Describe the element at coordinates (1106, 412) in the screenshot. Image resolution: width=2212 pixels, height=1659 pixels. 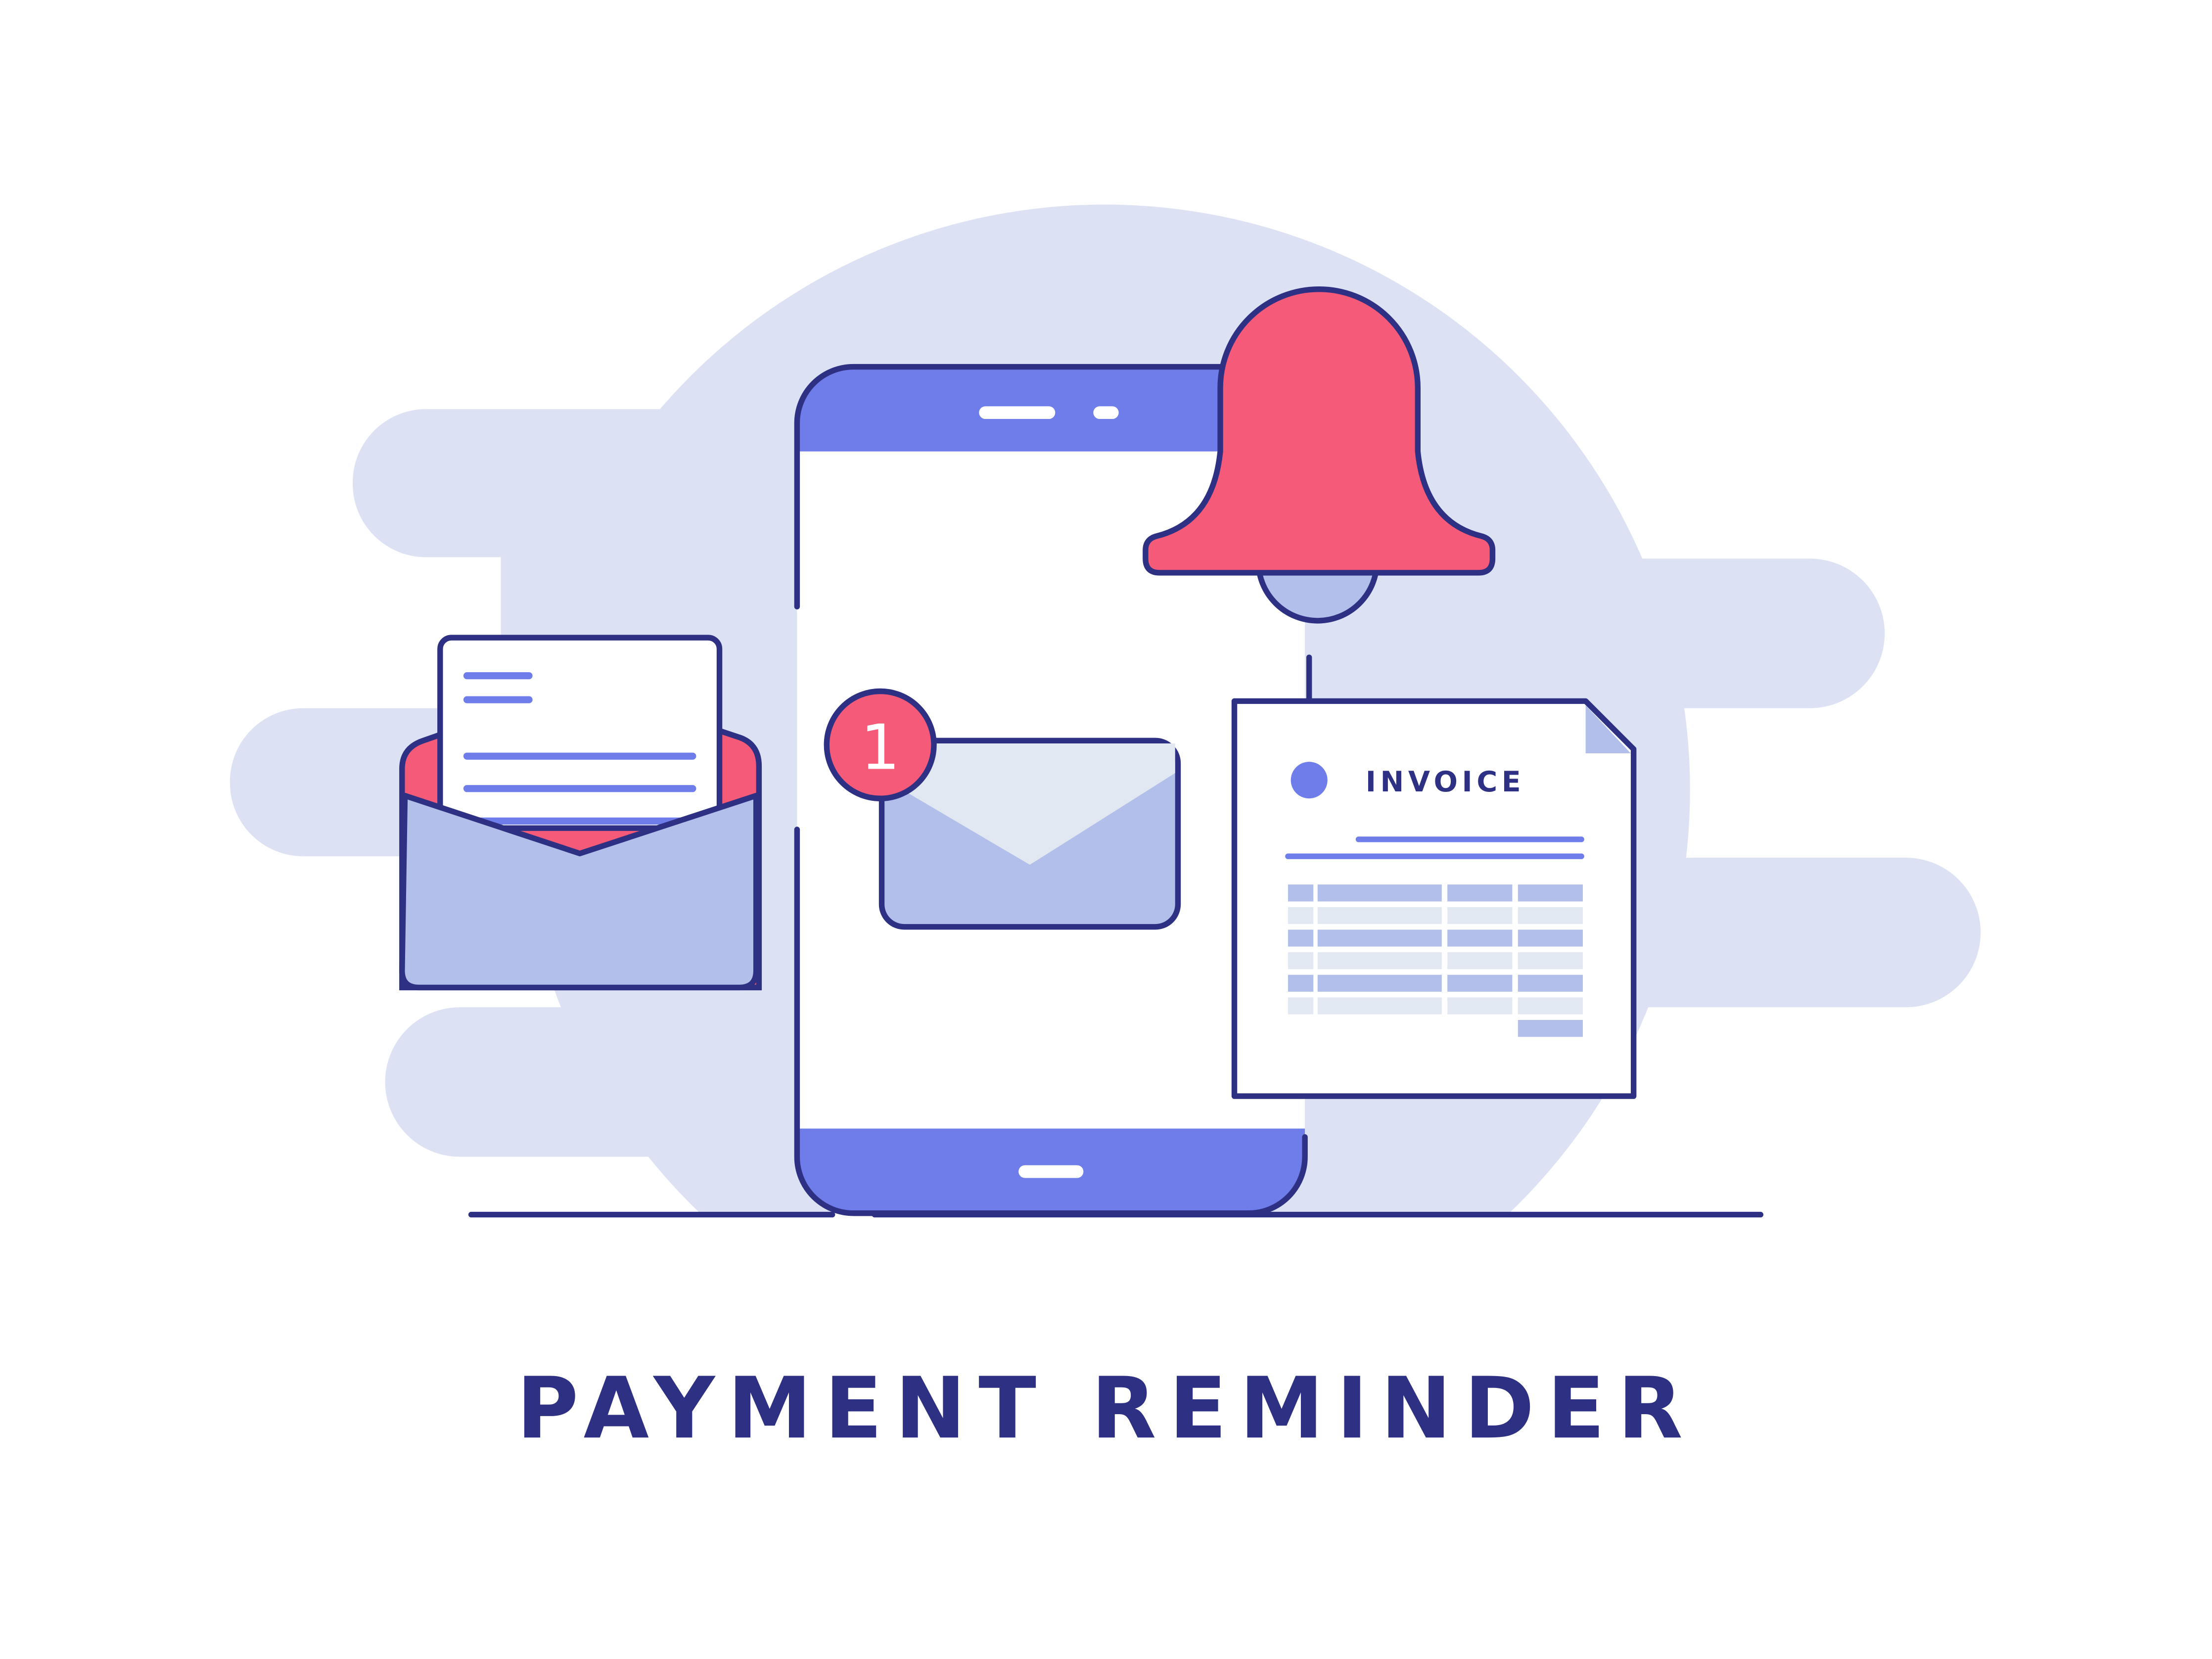
I see `camera-dot` at that location.